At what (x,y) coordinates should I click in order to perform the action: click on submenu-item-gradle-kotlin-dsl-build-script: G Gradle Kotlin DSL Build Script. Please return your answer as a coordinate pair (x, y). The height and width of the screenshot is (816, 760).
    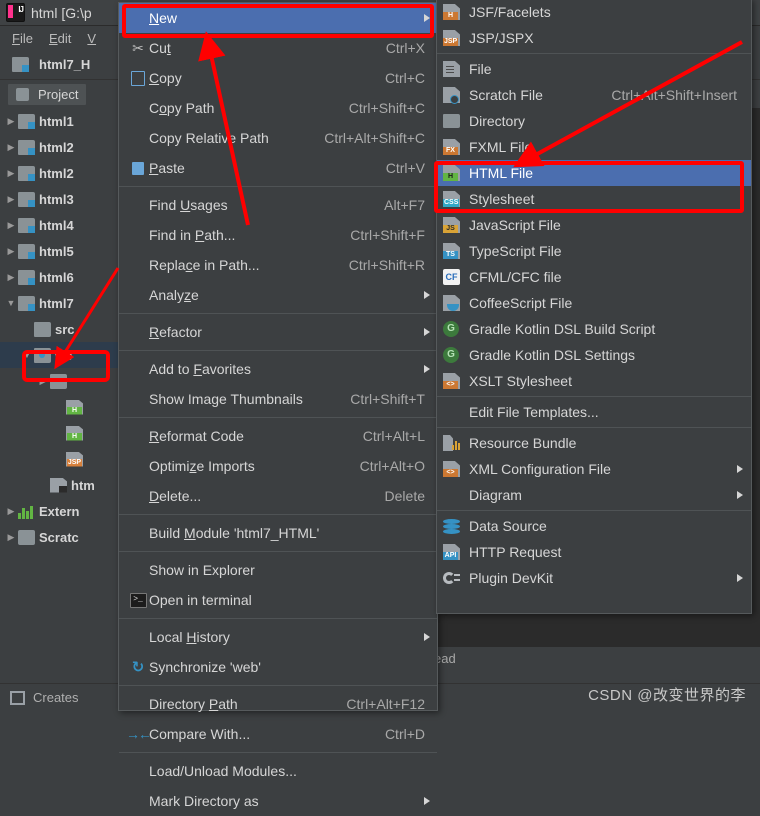
    Looking at the image, I should click on (594, 329).